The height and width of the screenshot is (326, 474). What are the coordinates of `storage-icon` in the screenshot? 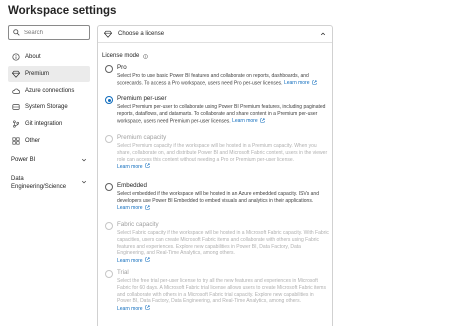 It's located at (16, 107).